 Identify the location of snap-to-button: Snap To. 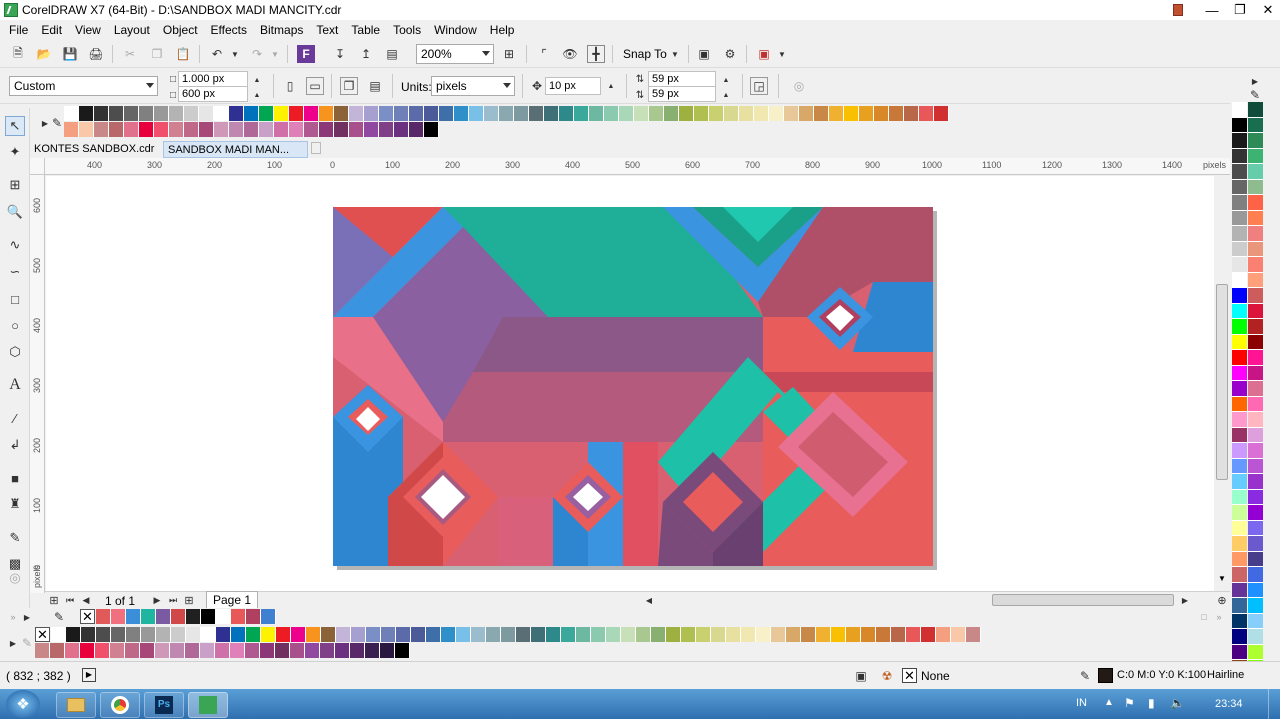
(645, 54).